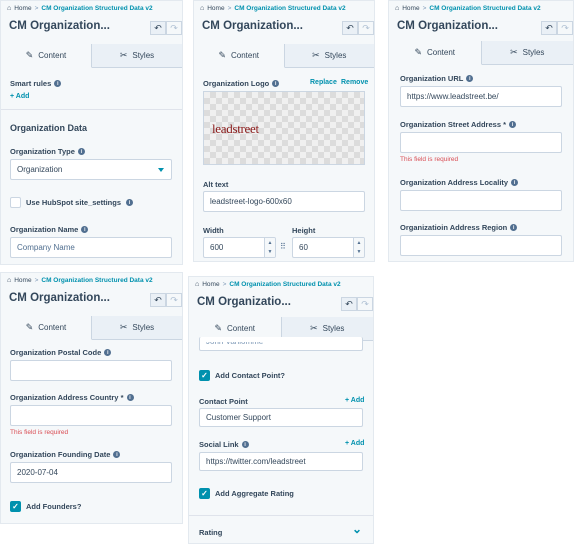 This screenshot has width=579, height=549. Describe the element at coordinates (323, 82) in the screenshot. I see `replace-link: Replace` at that location.